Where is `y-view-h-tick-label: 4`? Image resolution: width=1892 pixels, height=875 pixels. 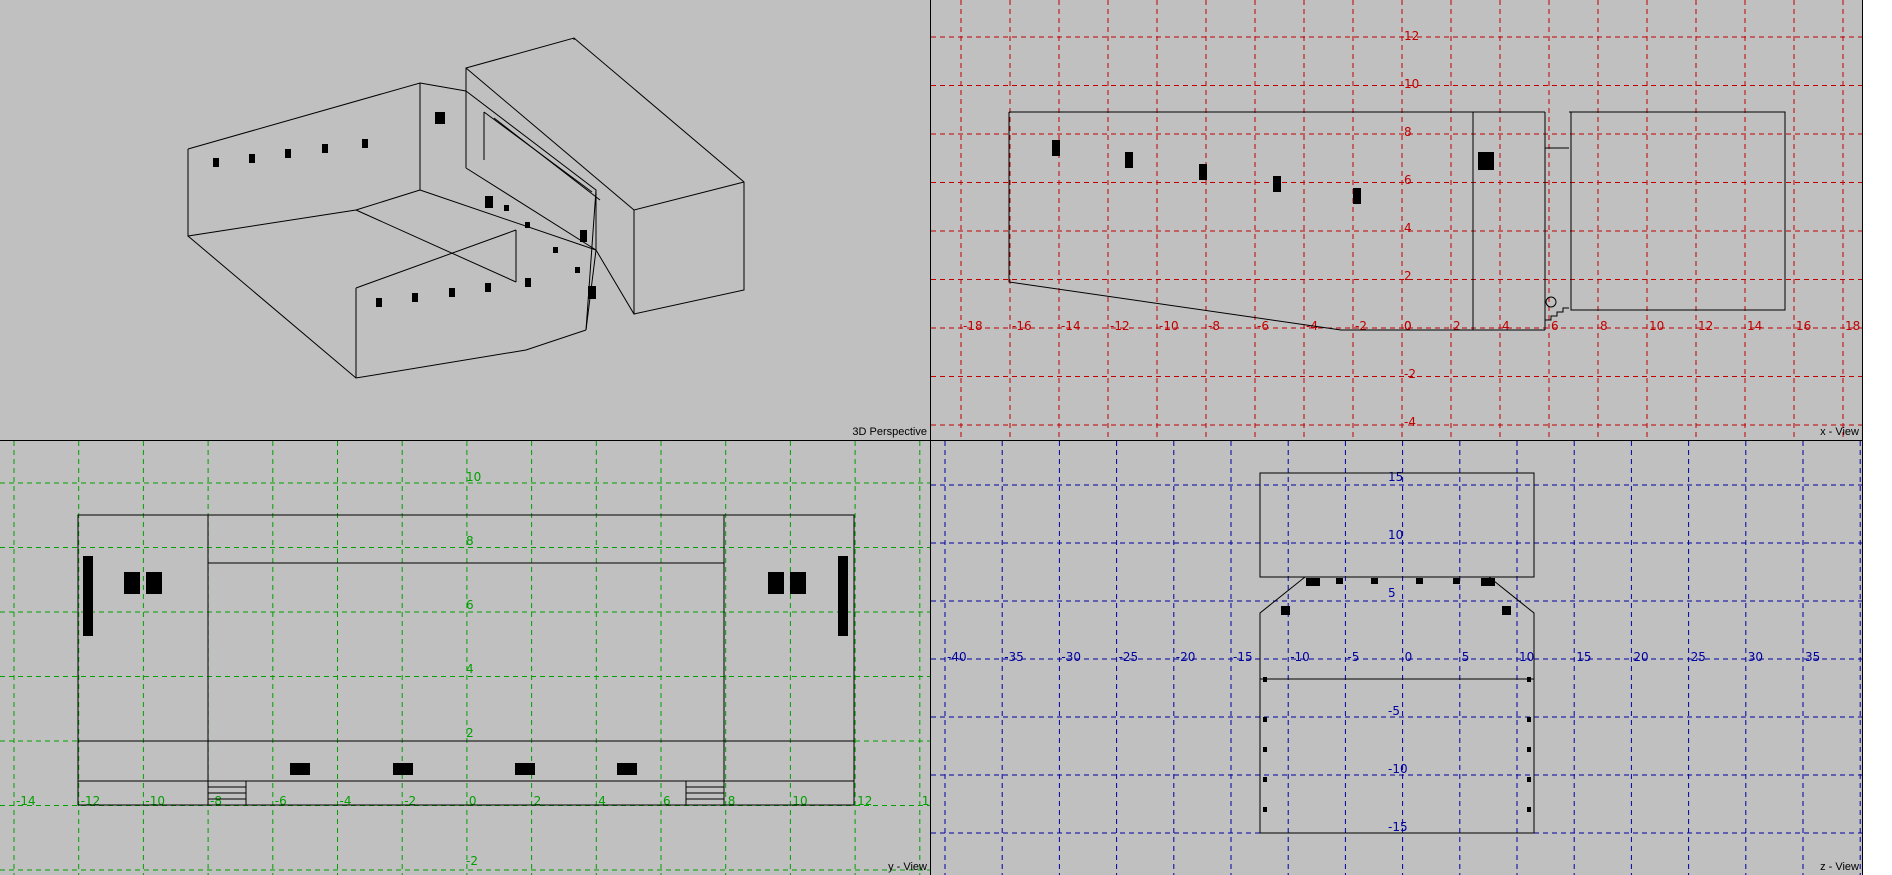 y-view-h-tick-label: 4 is located at coordinates (602, 801).